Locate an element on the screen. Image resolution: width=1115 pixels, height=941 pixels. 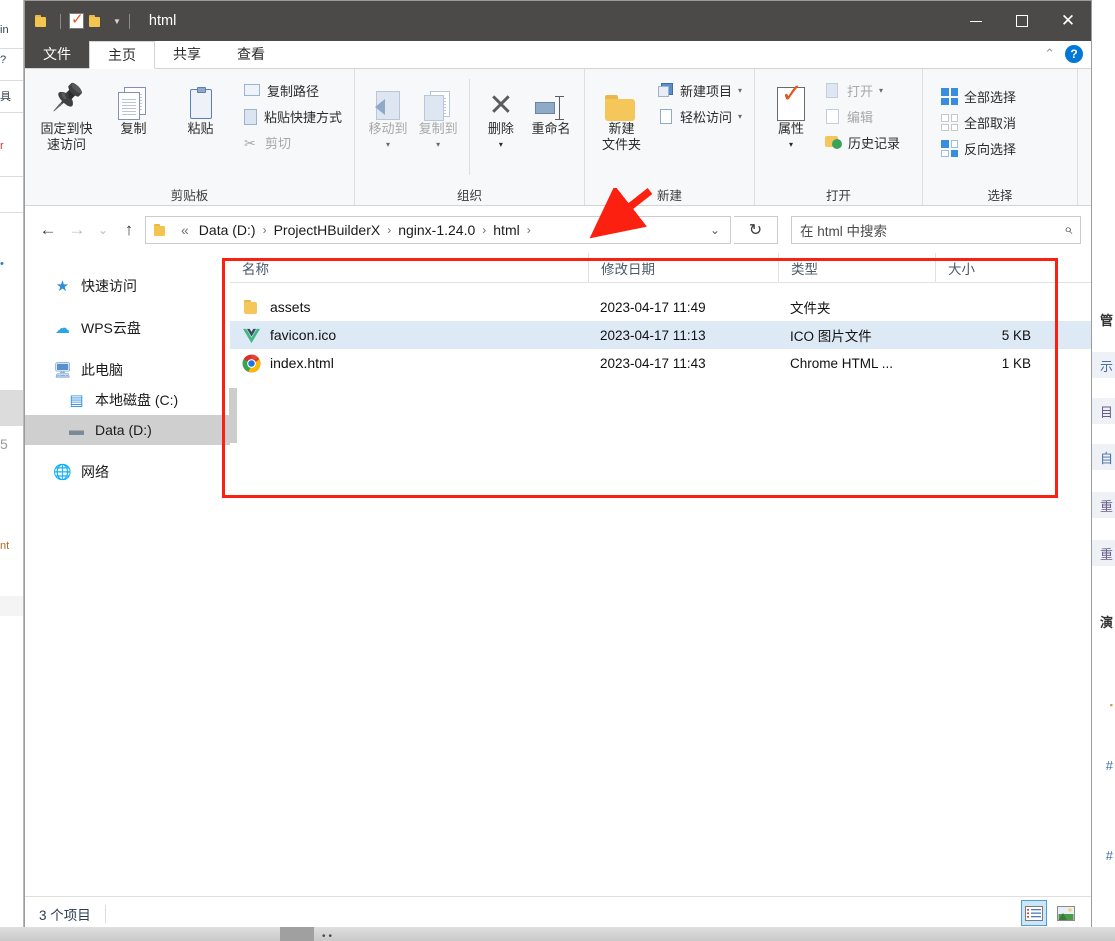
ribbon-group-label-organize: 组织 is located at coordinates (469, 195).